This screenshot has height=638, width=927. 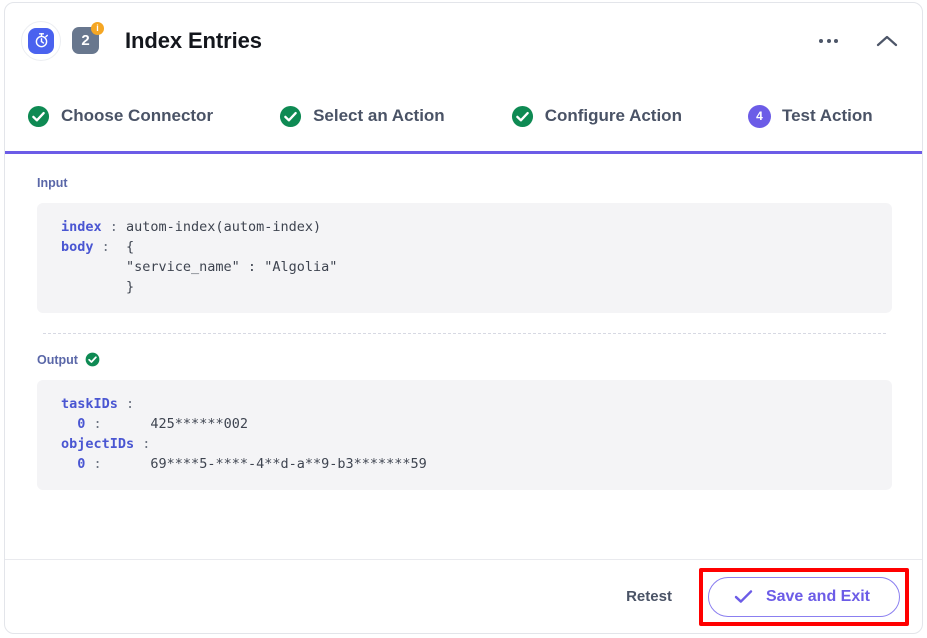 What do you see at coordinates (288, 464) in the screenshot?
I see `code-value: 69****5-****-4**d-a**9-b3*******59` at bounding box center [288, 464].